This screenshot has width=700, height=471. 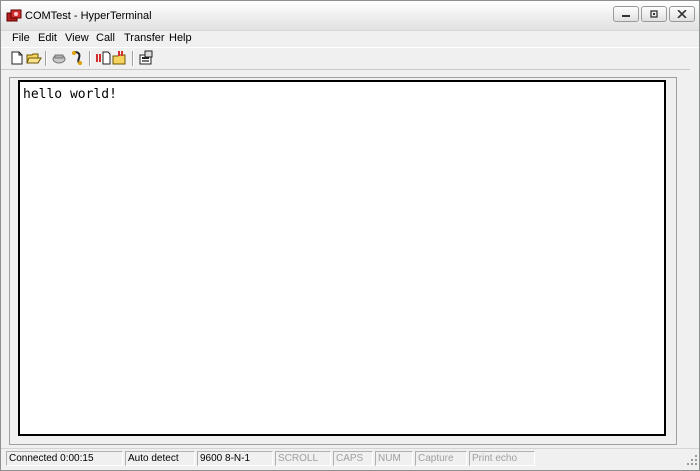 I want to click on window-title: COMTest - HyperTerminal, so click(x=88, y=16).